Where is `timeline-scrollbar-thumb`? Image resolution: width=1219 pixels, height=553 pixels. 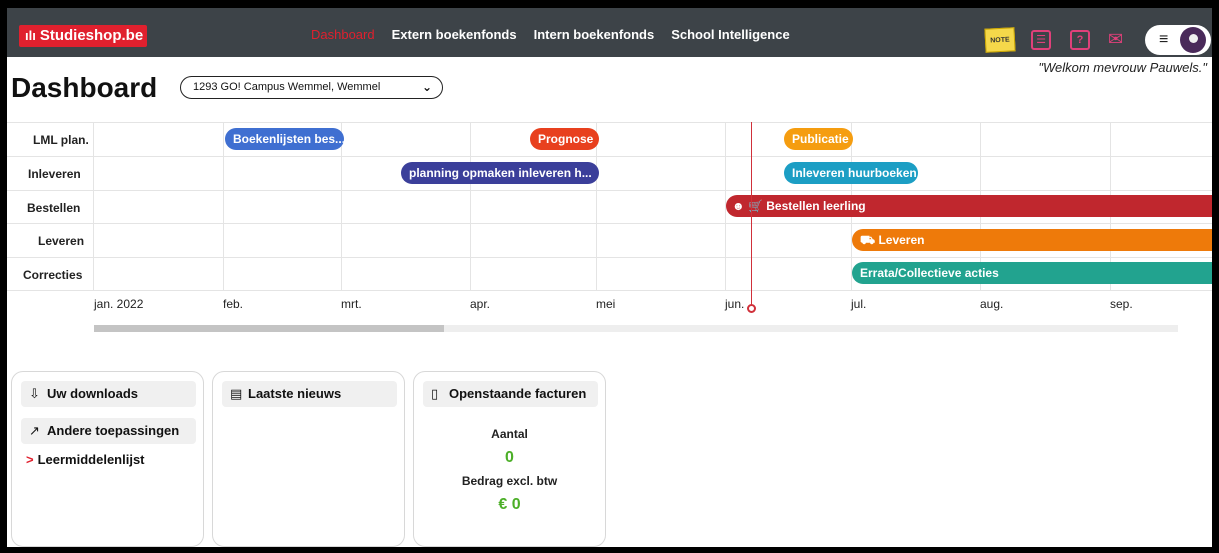 timeline-scrollbar-thumb is located at coordinates (269, 328).